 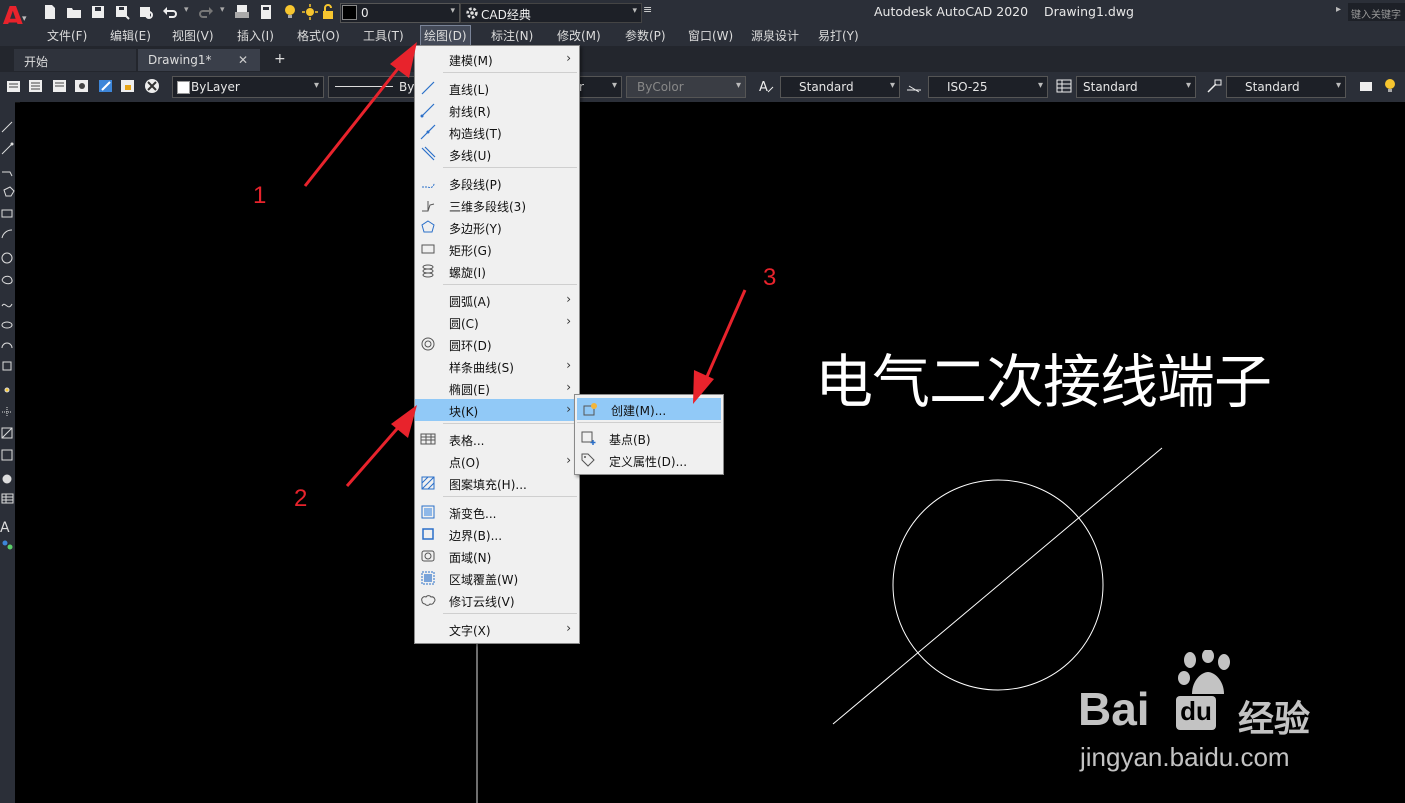 I want to click on annotation-number-1: 1, so click(x=260, y=195).